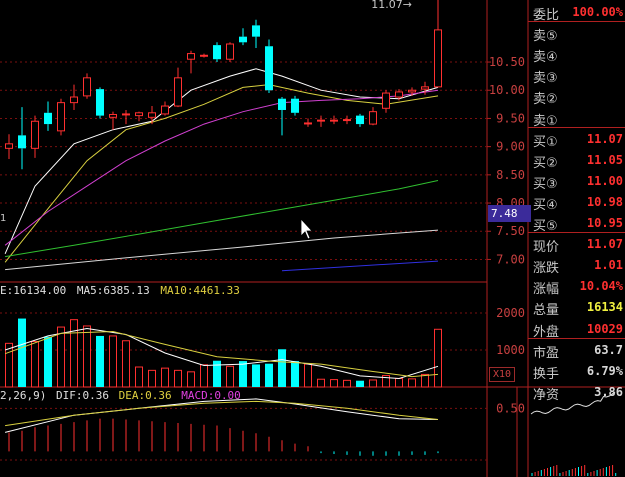 This screenshot has height=477, width=625. I want to click on quote-row: 涨幅 10.04%, so click(576, 286).